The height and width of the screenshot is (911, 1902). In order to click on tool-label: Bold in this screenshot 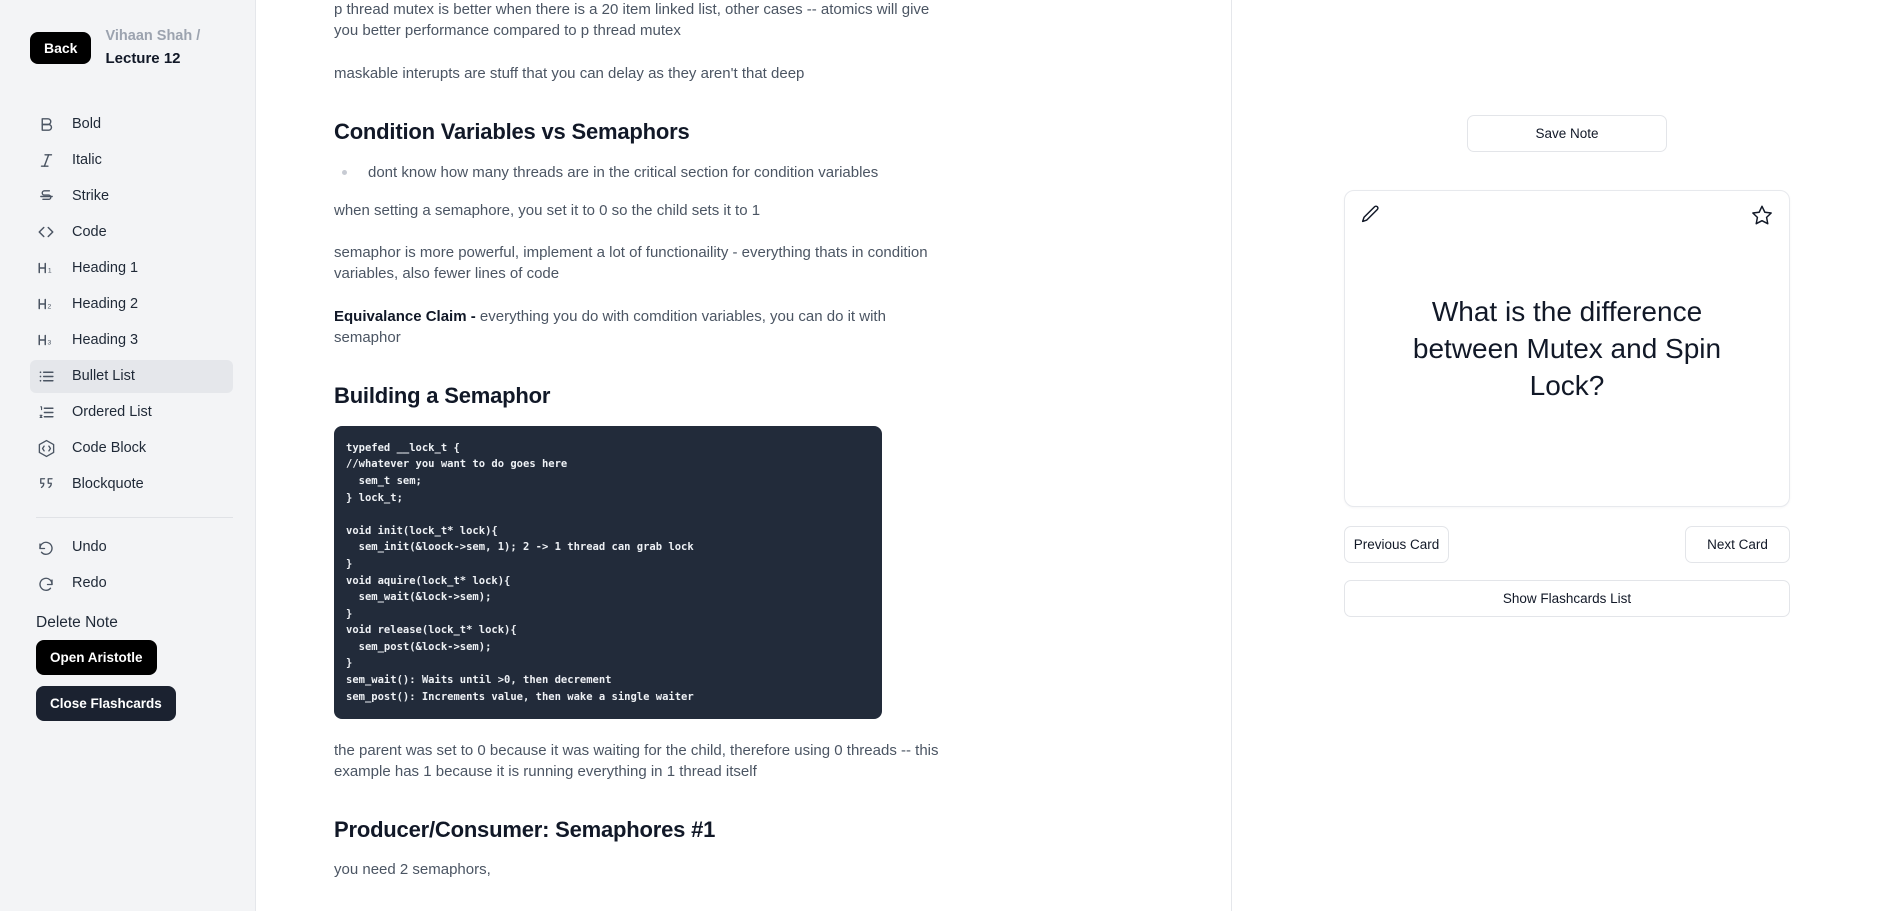, I will do `click(87, 124)`.